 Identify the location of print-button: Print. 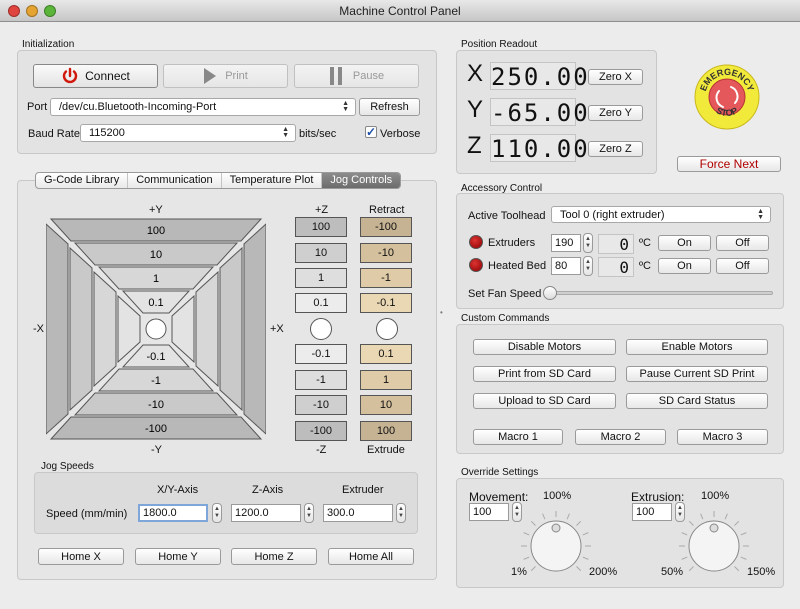
(225, 76).